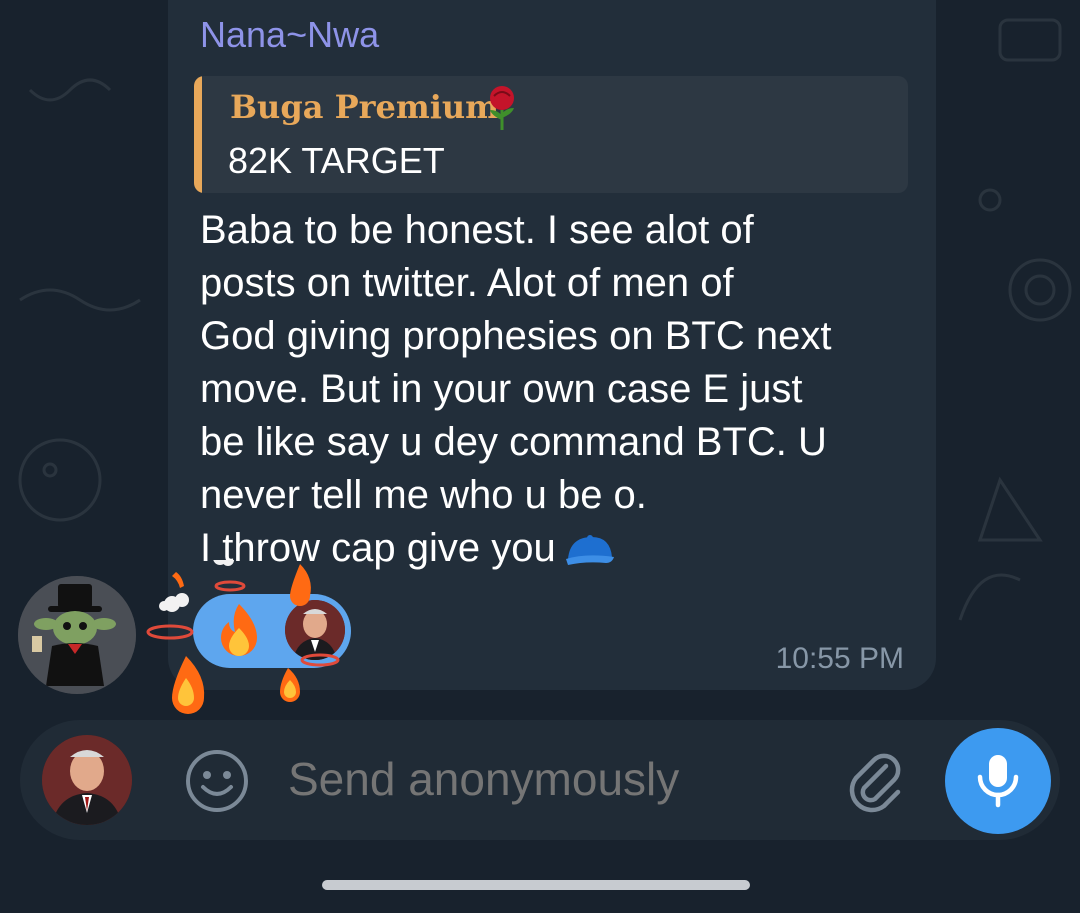 Image resolution: width=1080 pixels, height=913 pixels. Describe the element at coordinates (551, 134) in the screenshot. I see `reply-quote: Buga Premium 82K TARGET` at that location.